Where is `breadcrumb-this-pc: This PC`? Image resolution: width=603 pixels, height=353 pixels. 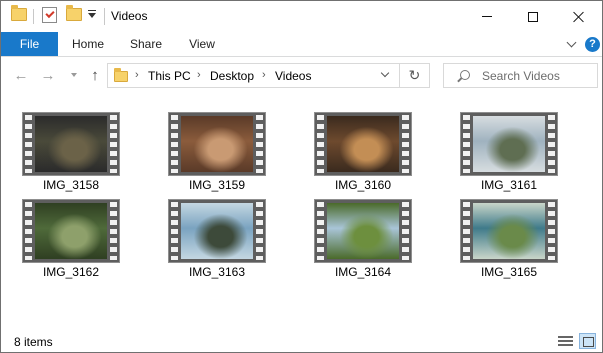 breadcrumb-this-pc: This PC is located at coordinates (169, 76).